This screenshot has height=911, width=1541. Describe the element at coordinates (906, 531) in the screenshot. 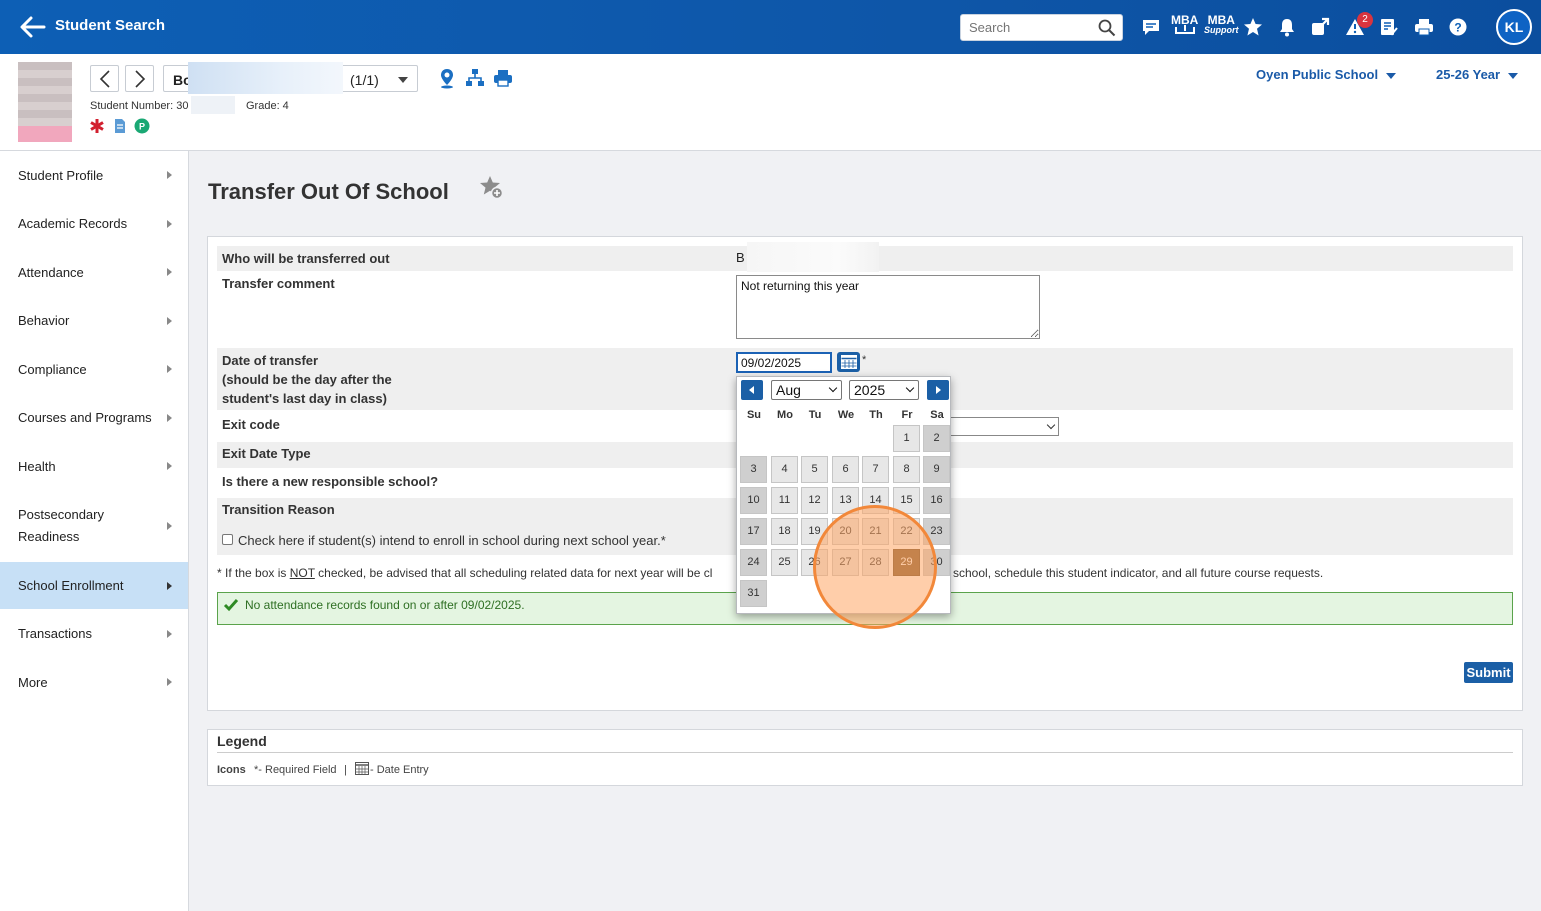

I see `calendar-day: 22` at that location.